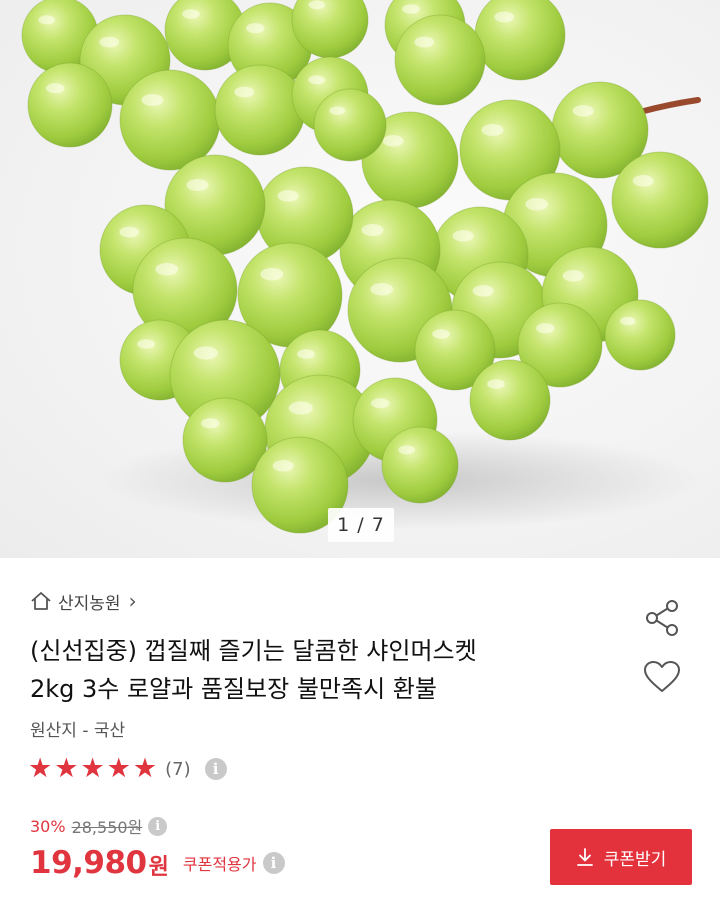 The height and width of the screenshot is (912, 720). What do you see at coordinates (48, 826) in the screenshot?
I see `discount-rate: 30%` at bounding box center [48, 826].